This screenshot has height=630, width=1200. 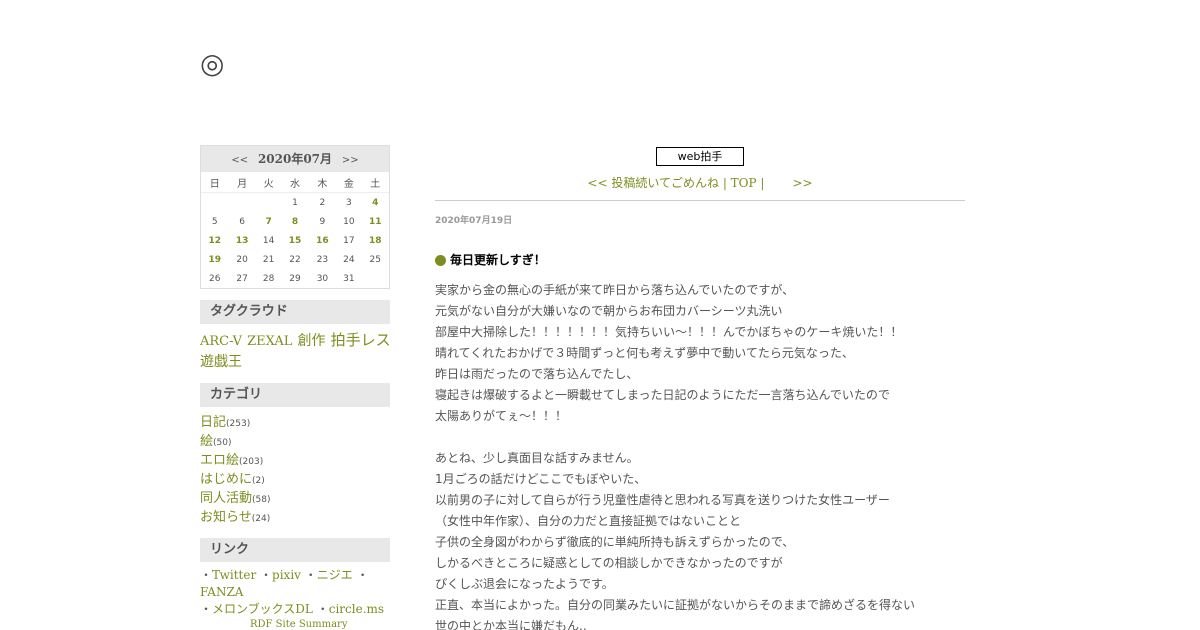 I want to click on prev-entry-link: << 投稿続いてごめんね, so click(x=653, y=183).